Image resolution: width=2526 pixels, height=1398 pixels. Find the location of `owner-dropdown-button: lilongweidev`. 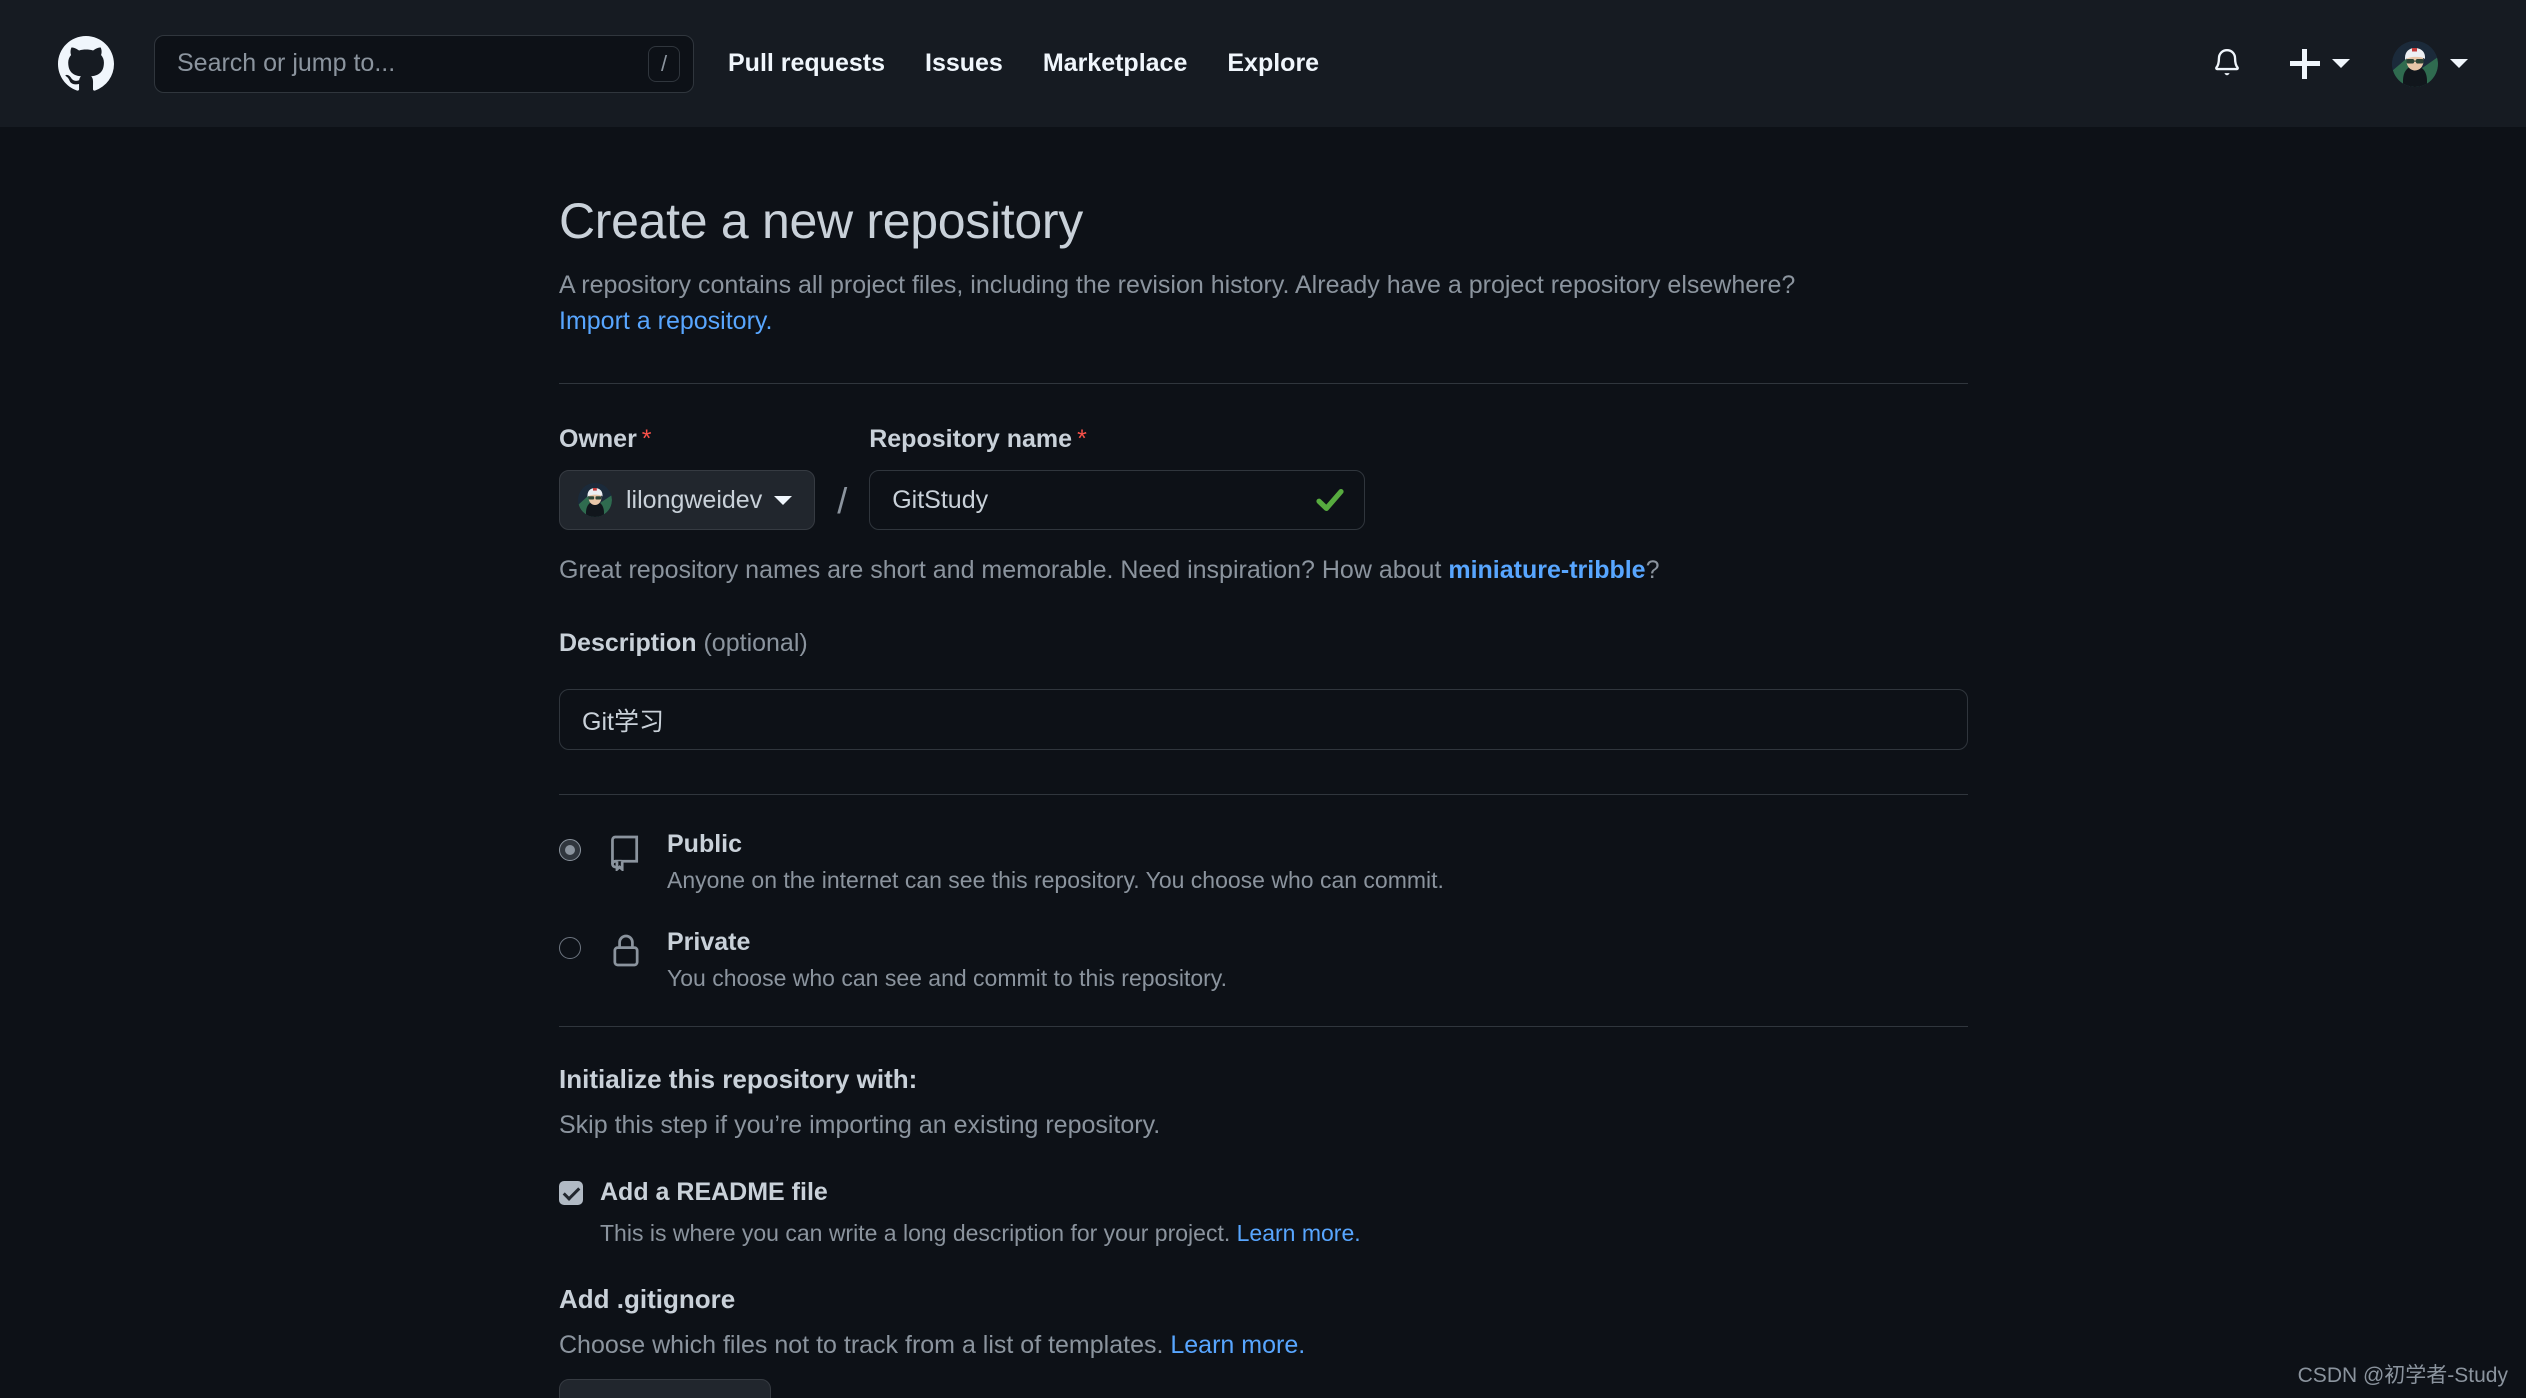

owner-dropdown-button: lilongweidev is located at coordinates (687, 500).